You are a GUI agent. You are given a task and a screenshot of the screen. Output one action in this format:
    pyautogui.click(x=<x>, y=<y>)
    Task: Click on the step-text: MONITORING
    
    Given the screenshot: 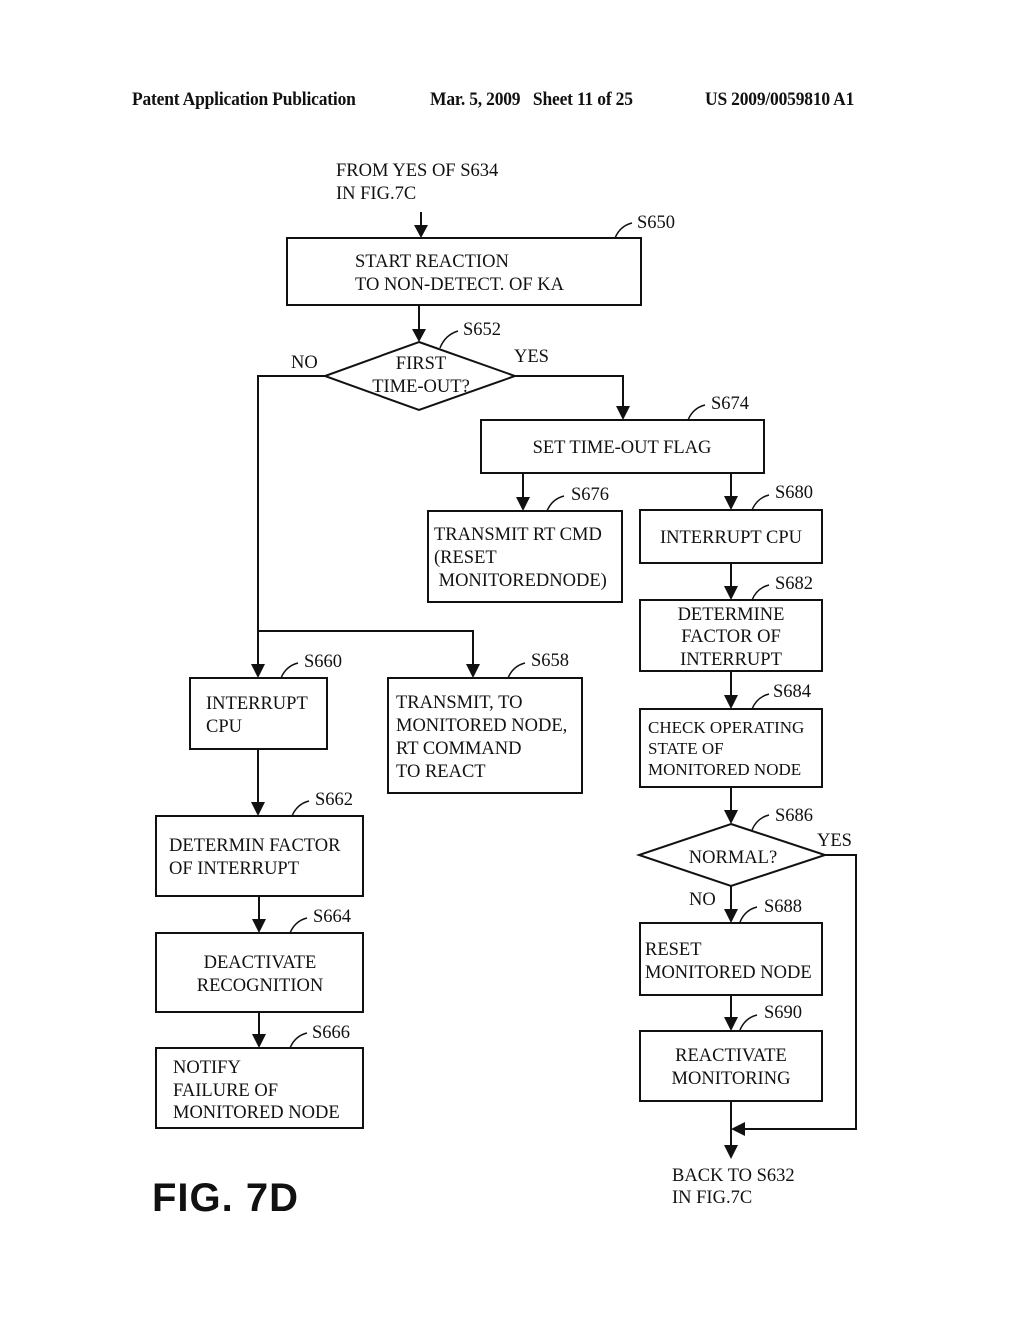 What is the action you would take?
    pyautogui.click(x=731, y=1079)
    